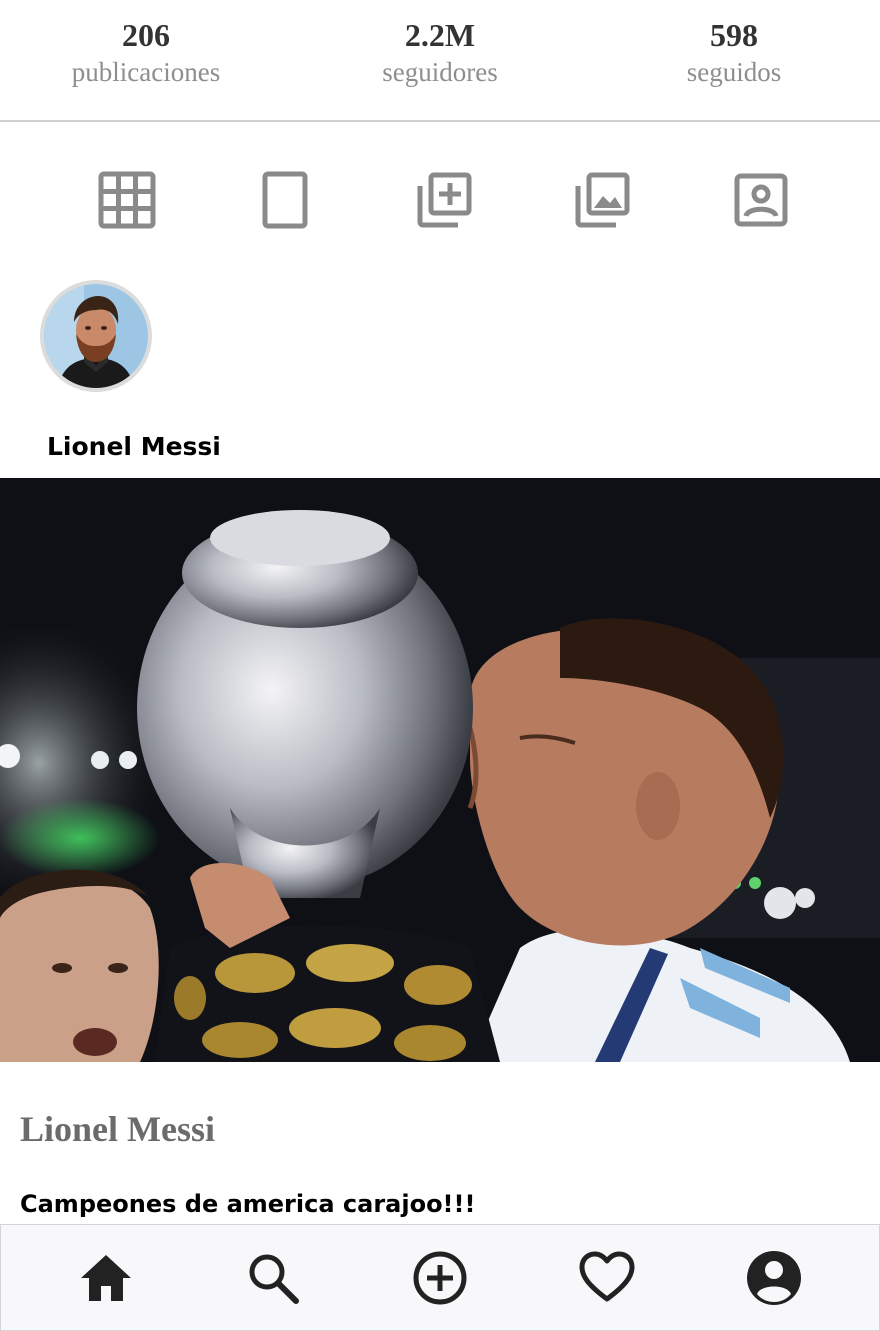 This screenshot has width=880, height=1331. What do you see at coordinates (146, 72) in the screenshot?
I see `stat-posts-label: publicaciones` at bounding box center [146, 72].